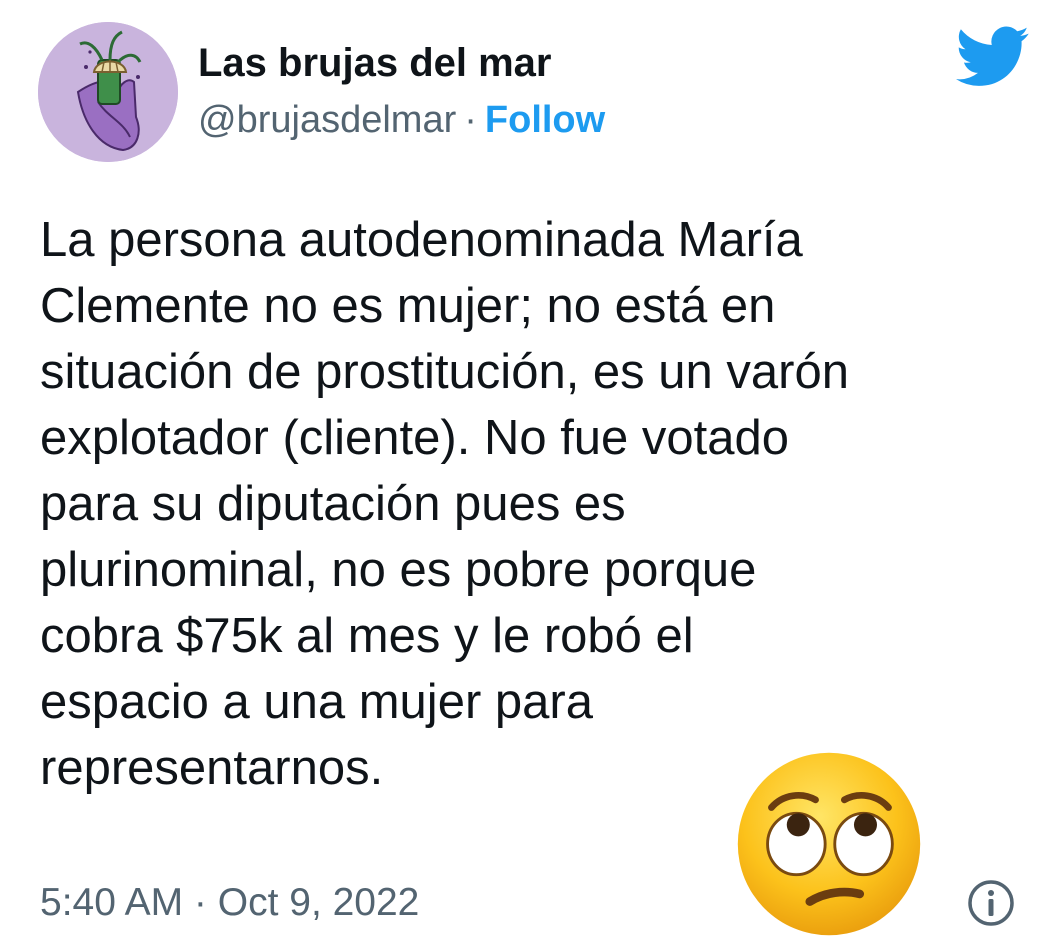 The width and height of the screenshot is (1061, 950). What do you see at coordinates (316, 702) in the screenshot?
I see `tweet-line: espacio a una mujer para` at bounding box center [316, 702].